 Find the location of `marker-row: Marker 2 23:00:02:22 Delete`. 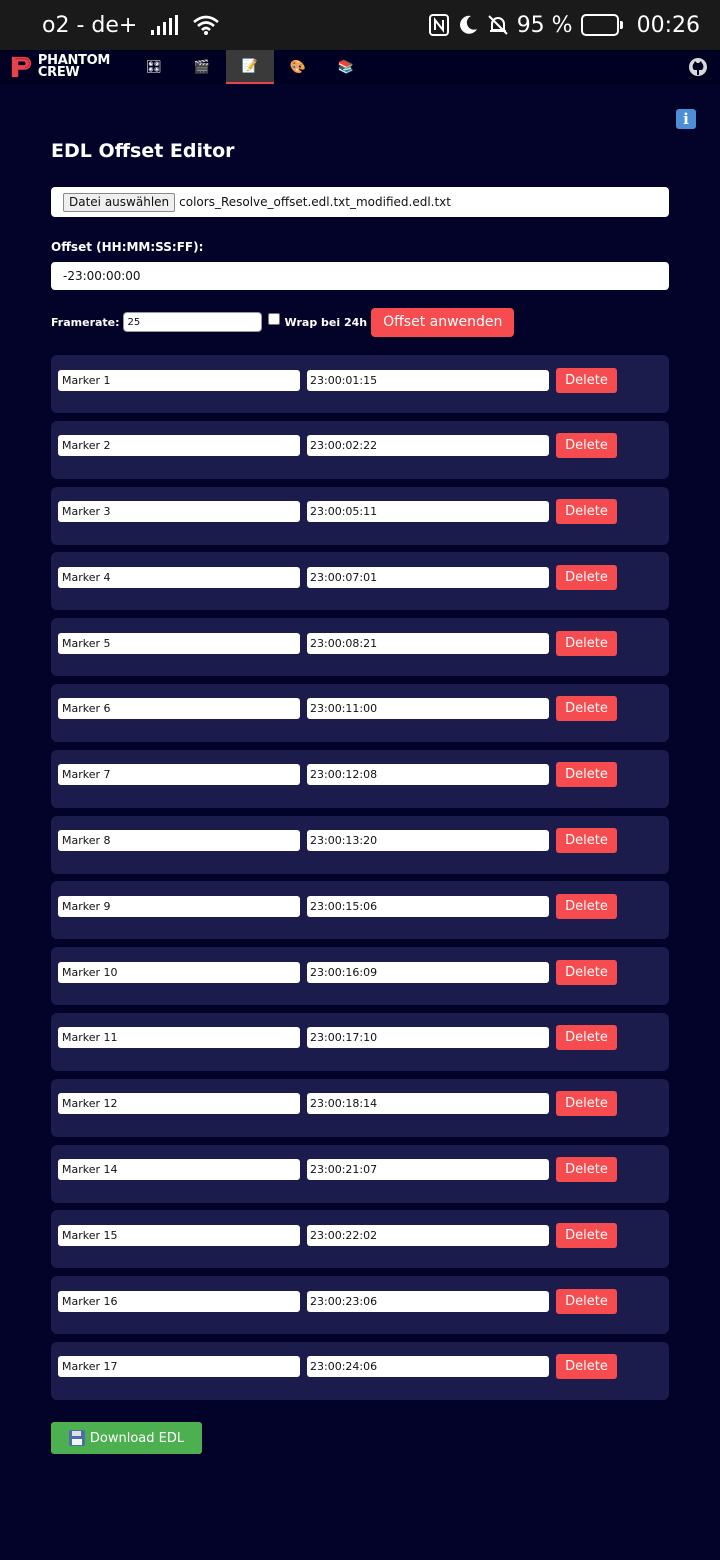

marker-row: Marker 2 23:00:02:22 Delete is located at coordinates (360, 449).